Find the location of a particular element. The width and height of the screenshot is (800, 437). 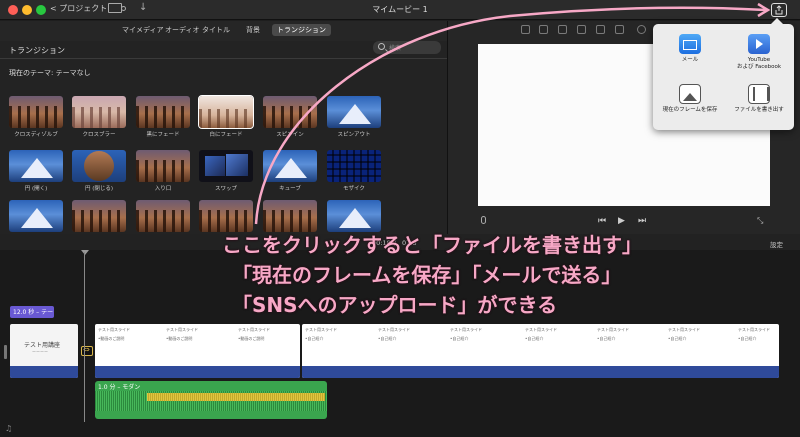

tab-audio: オーディオ is located at coordinates (182, 30).